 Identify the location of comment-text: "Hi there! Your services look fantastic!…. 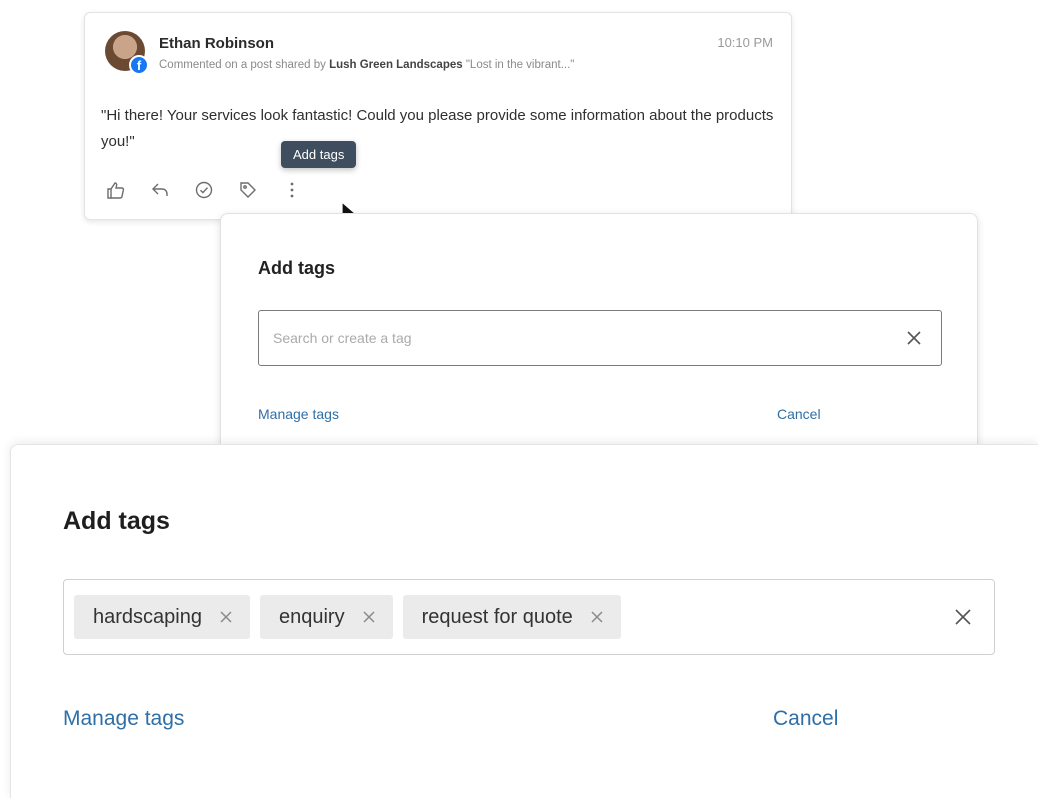
(437, 128).